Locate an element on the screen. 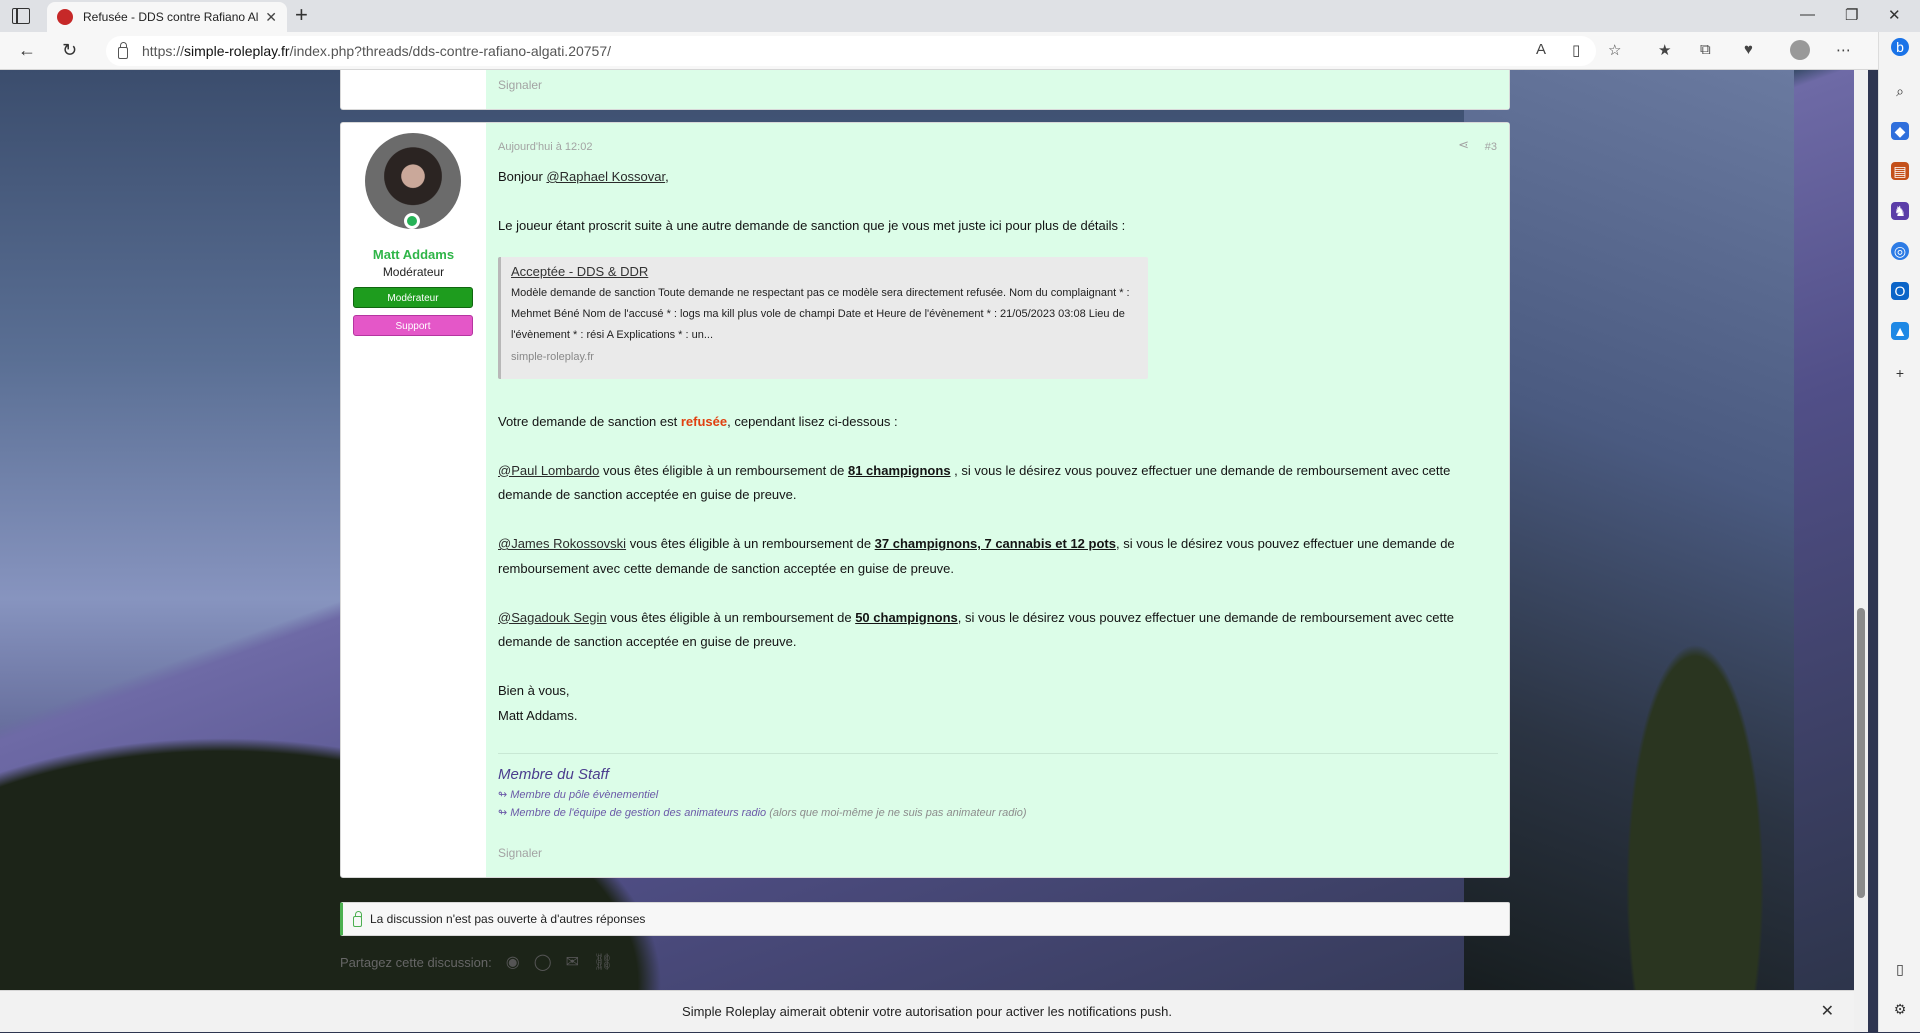  closing-line: Bien à vous, is located at coordinates (534, 690).